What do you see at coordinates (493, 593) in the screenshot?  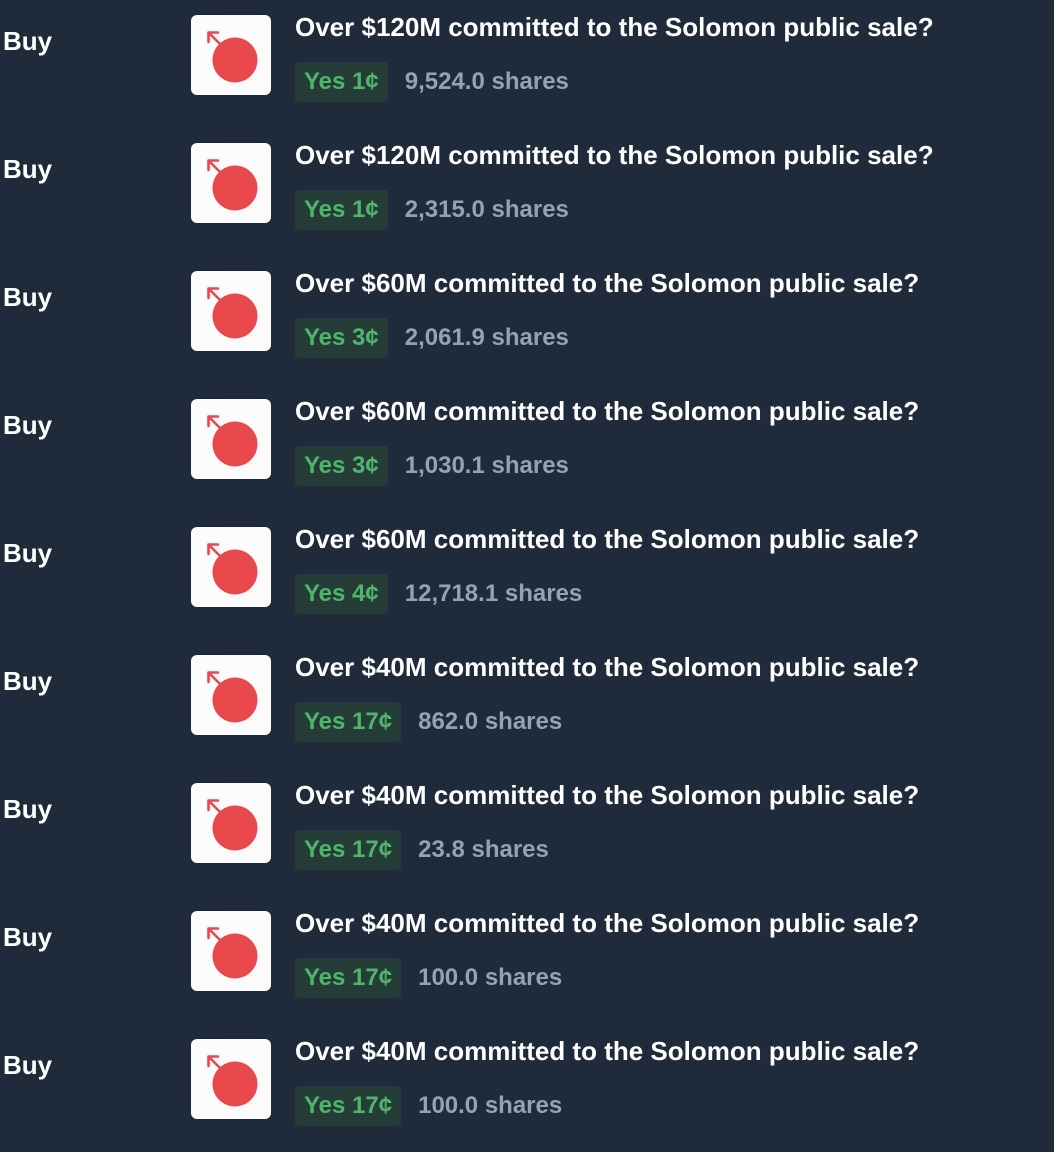 I see `shares-amount: 12,718.1 shares` at bounding box center [493, 593].